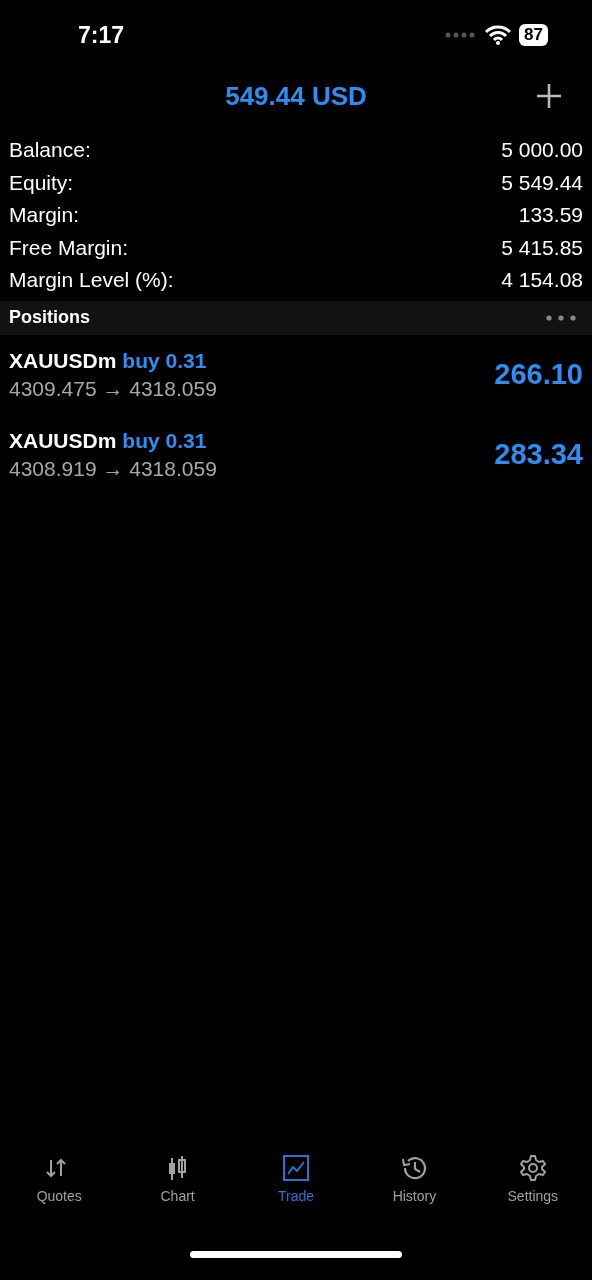  Describe the element at coordinates (542, 280) in the screenshot. I see `account-value: 4 154.08` at that location.